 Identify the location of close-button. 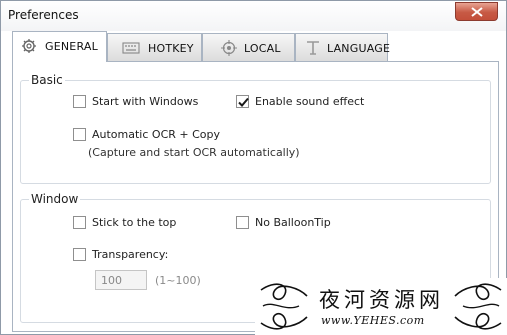
(476, 11).